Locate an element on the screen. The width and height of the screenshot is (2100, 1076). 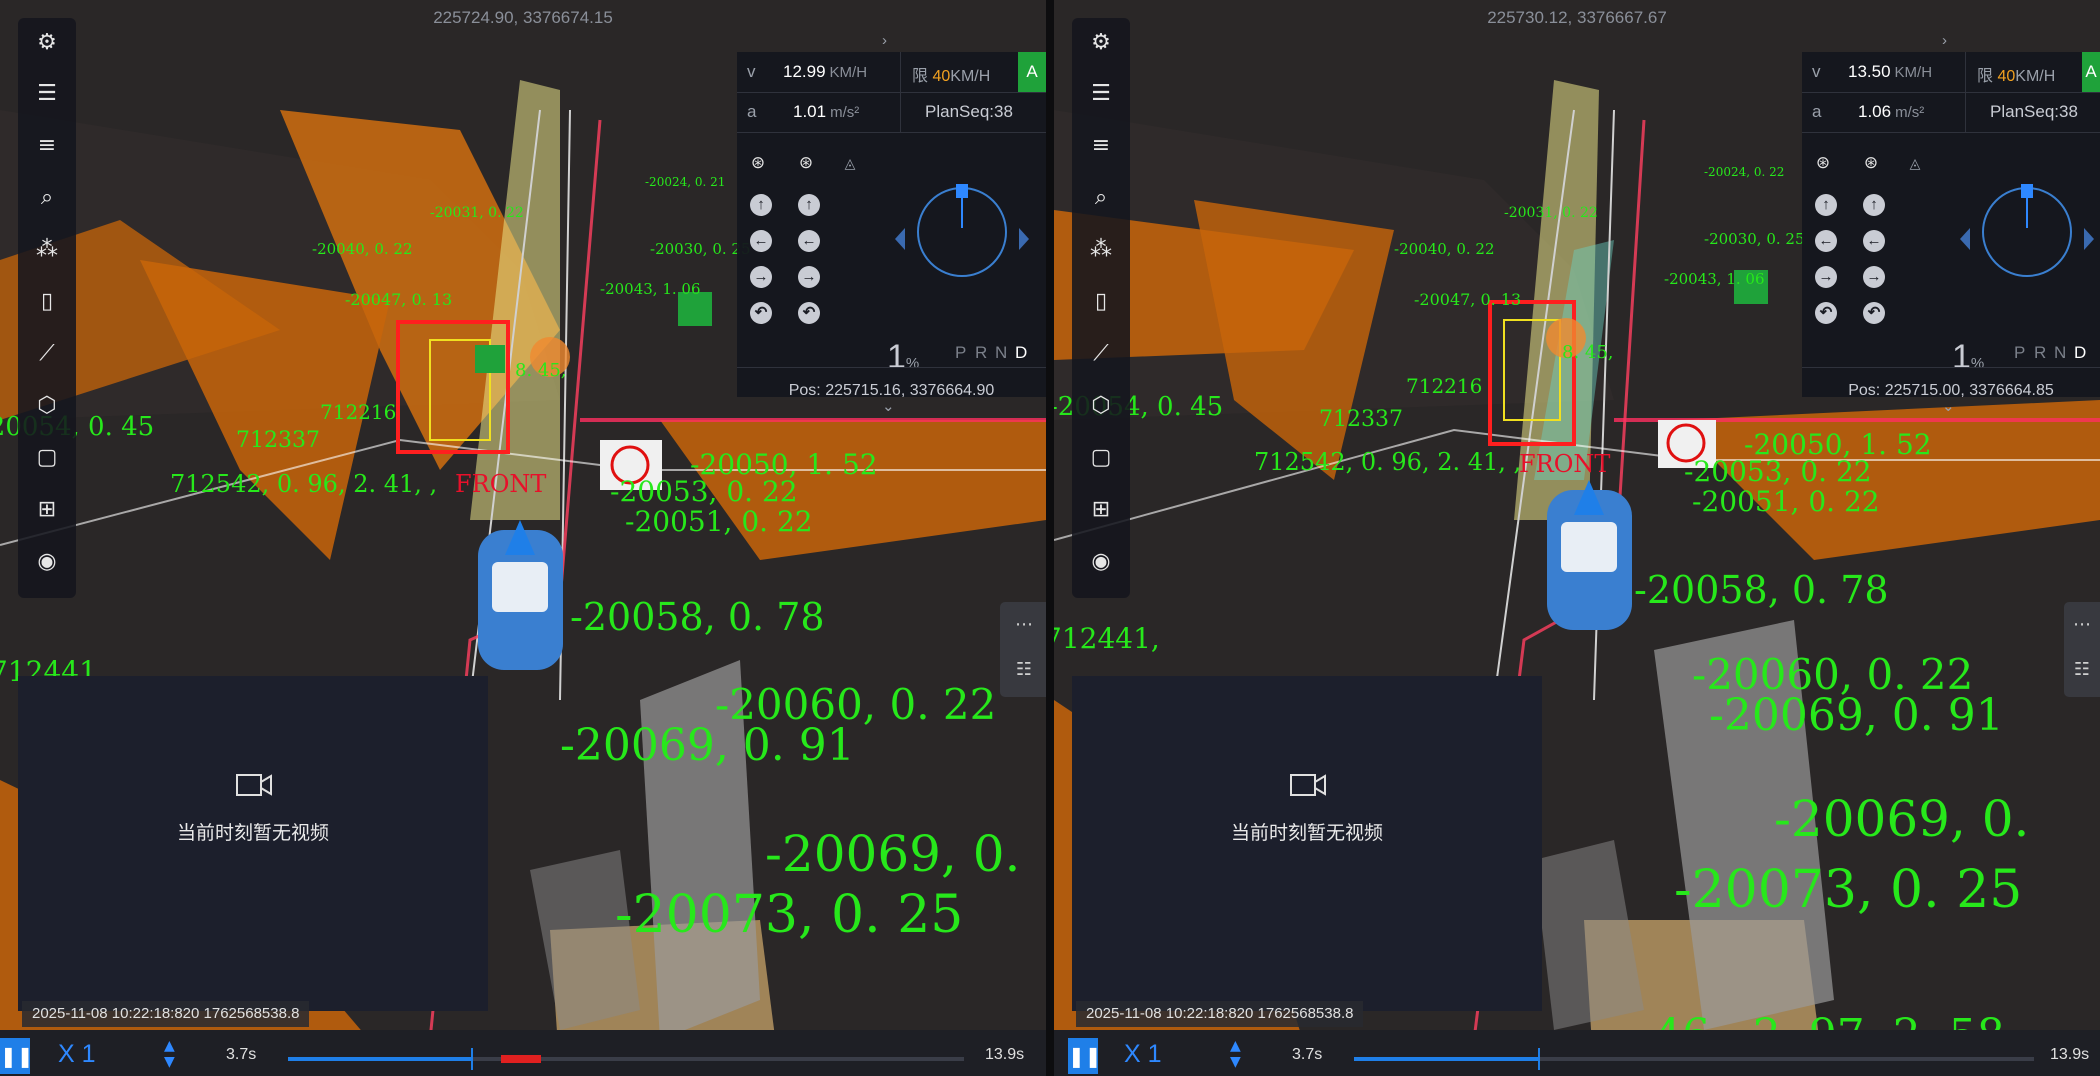
object-id-label: 712216 is located at coordinates (1444, 386).